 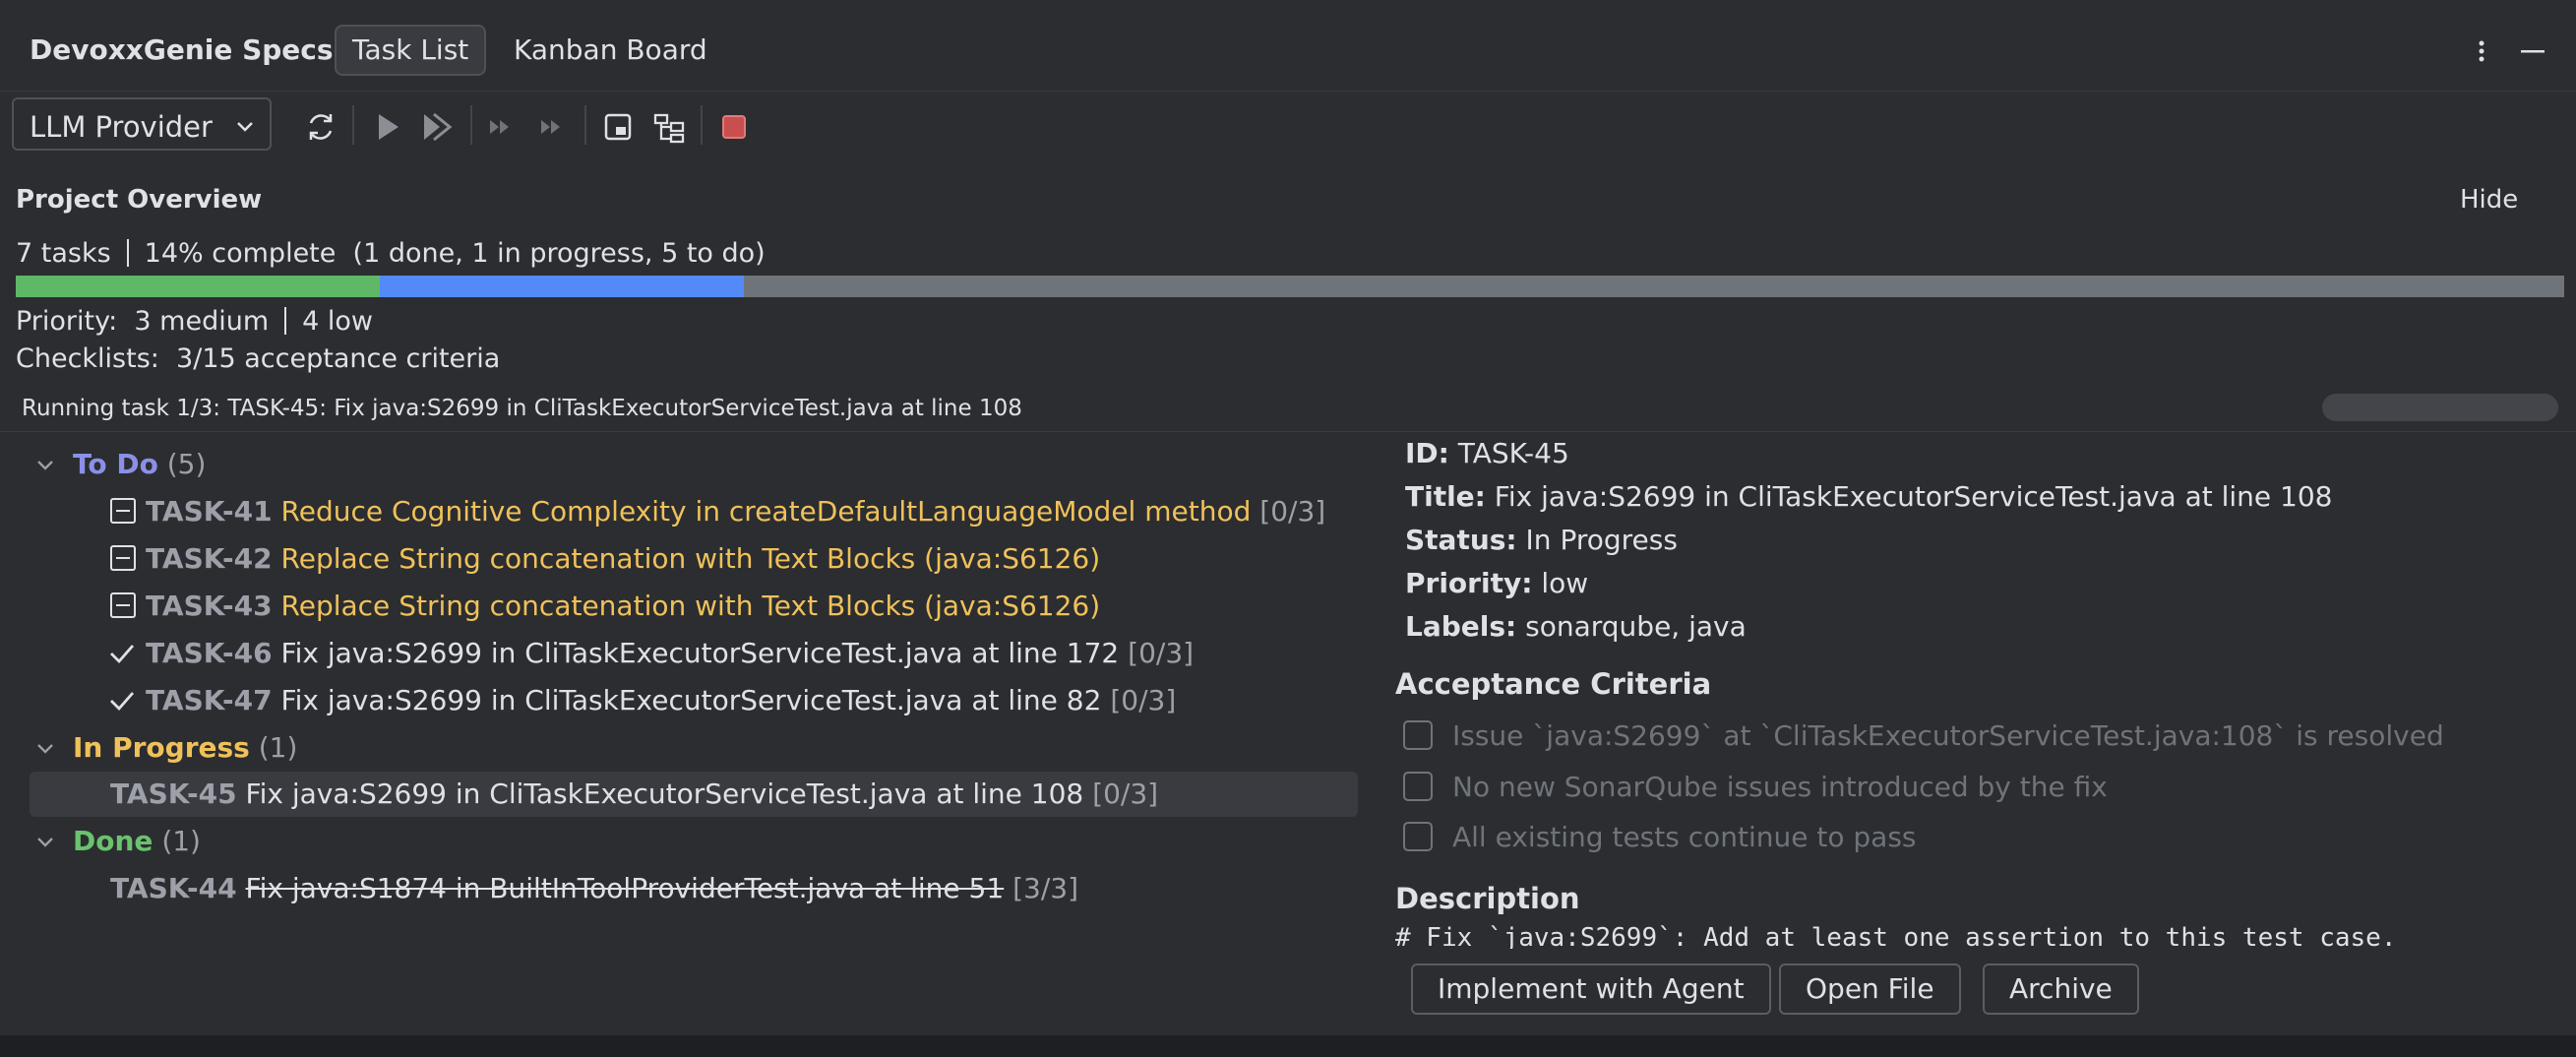 I want to click on detail-priority-label: Priority:, so click(x=1469, y=583).